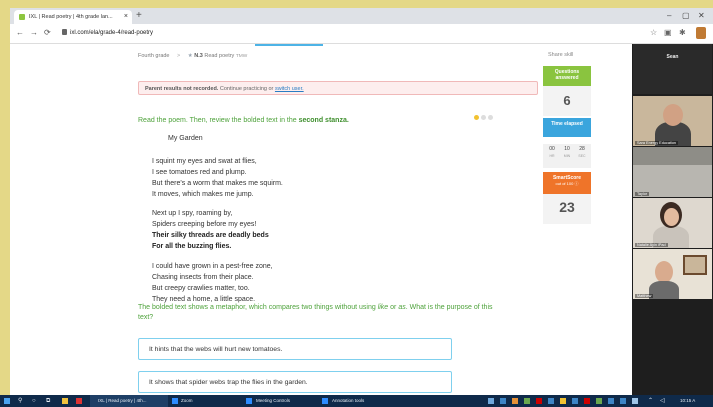 Image resolution: width=713 pixels, height=407 pixels. Describe the element at coordinates (567, 127) in the screenshot. I see `time-elapsed-label: Time elapsed` at that location.